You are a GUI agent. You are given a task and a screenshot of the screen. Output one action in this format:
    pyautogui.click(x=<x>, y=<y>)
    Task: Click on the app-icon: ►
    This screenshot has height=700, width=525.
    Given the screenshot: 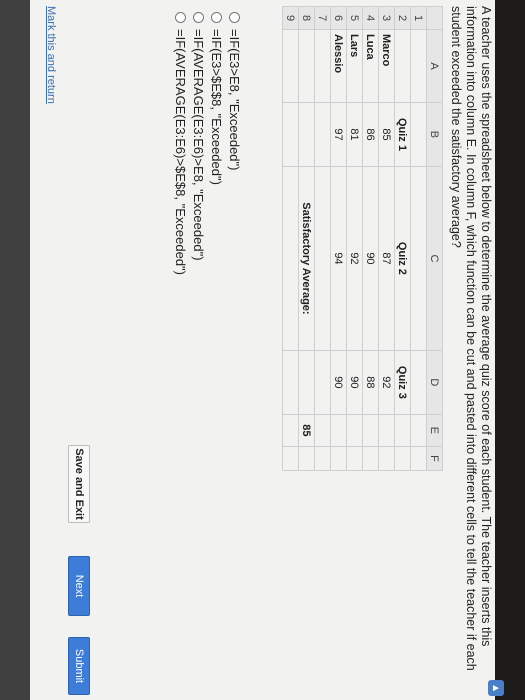 What is the action you would take?
    pyautogui.click(x=496, y=688)
    